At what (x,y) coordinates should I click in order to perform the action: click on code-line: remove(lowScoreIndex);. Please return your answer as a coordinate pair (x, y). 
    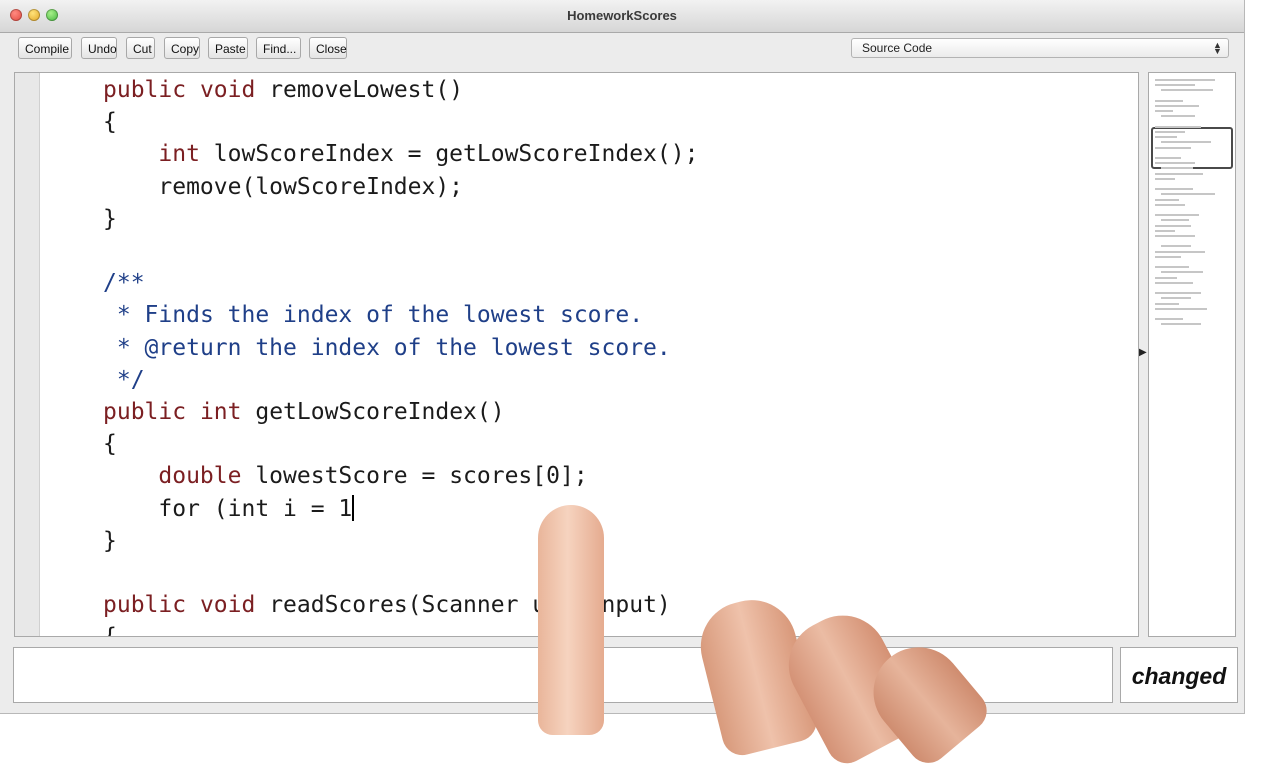
    Looking at the image, I should click on (283, 187).